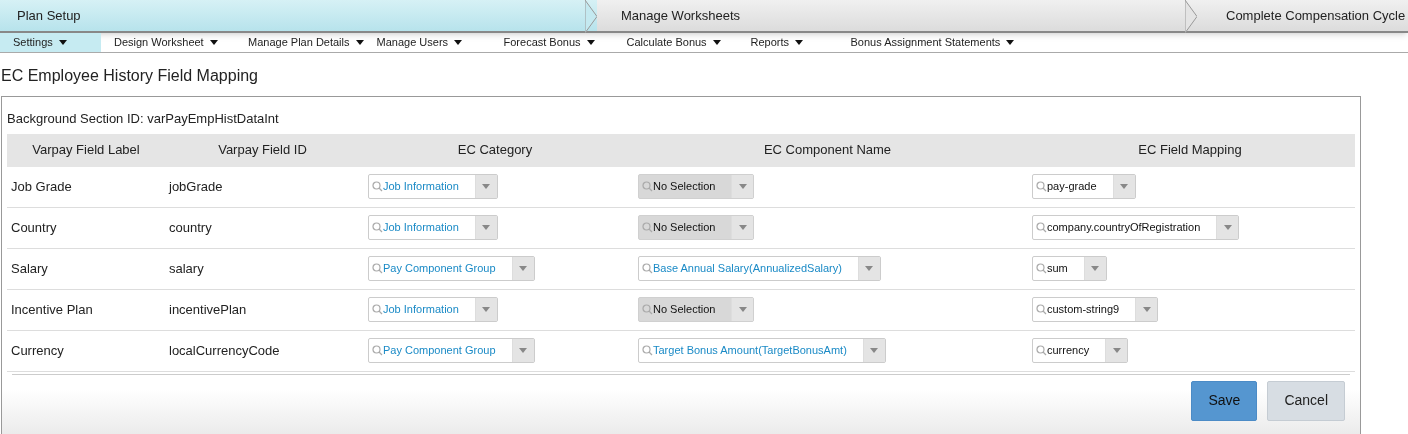  I want to click on menu-tab: Forecast Bonus, so click(552, 42).